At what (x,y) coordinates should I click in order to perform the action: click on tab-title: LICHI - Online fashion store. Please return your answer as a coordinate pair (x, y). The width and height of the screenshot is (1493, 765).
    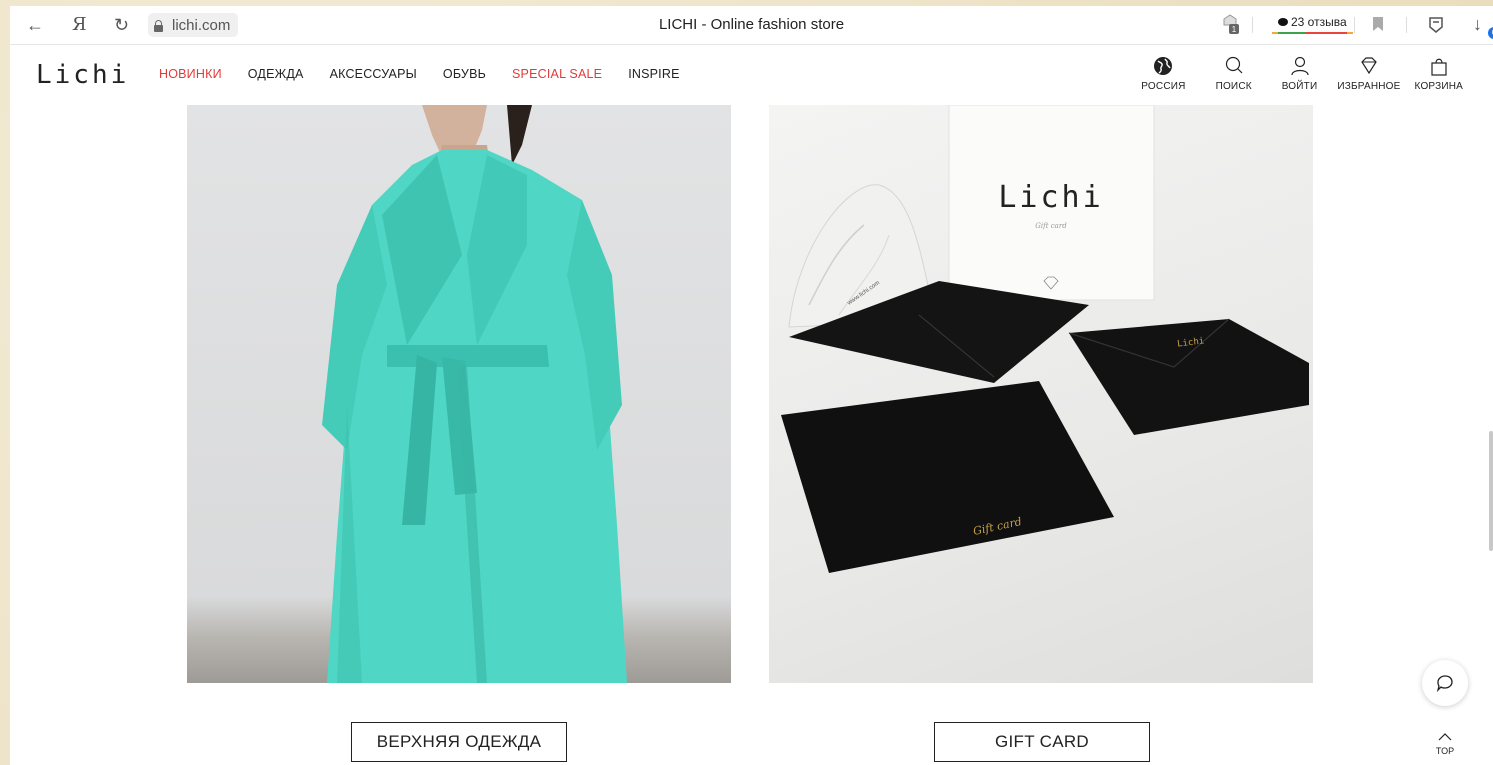
    Looking at the image, I should click on (751, 24).